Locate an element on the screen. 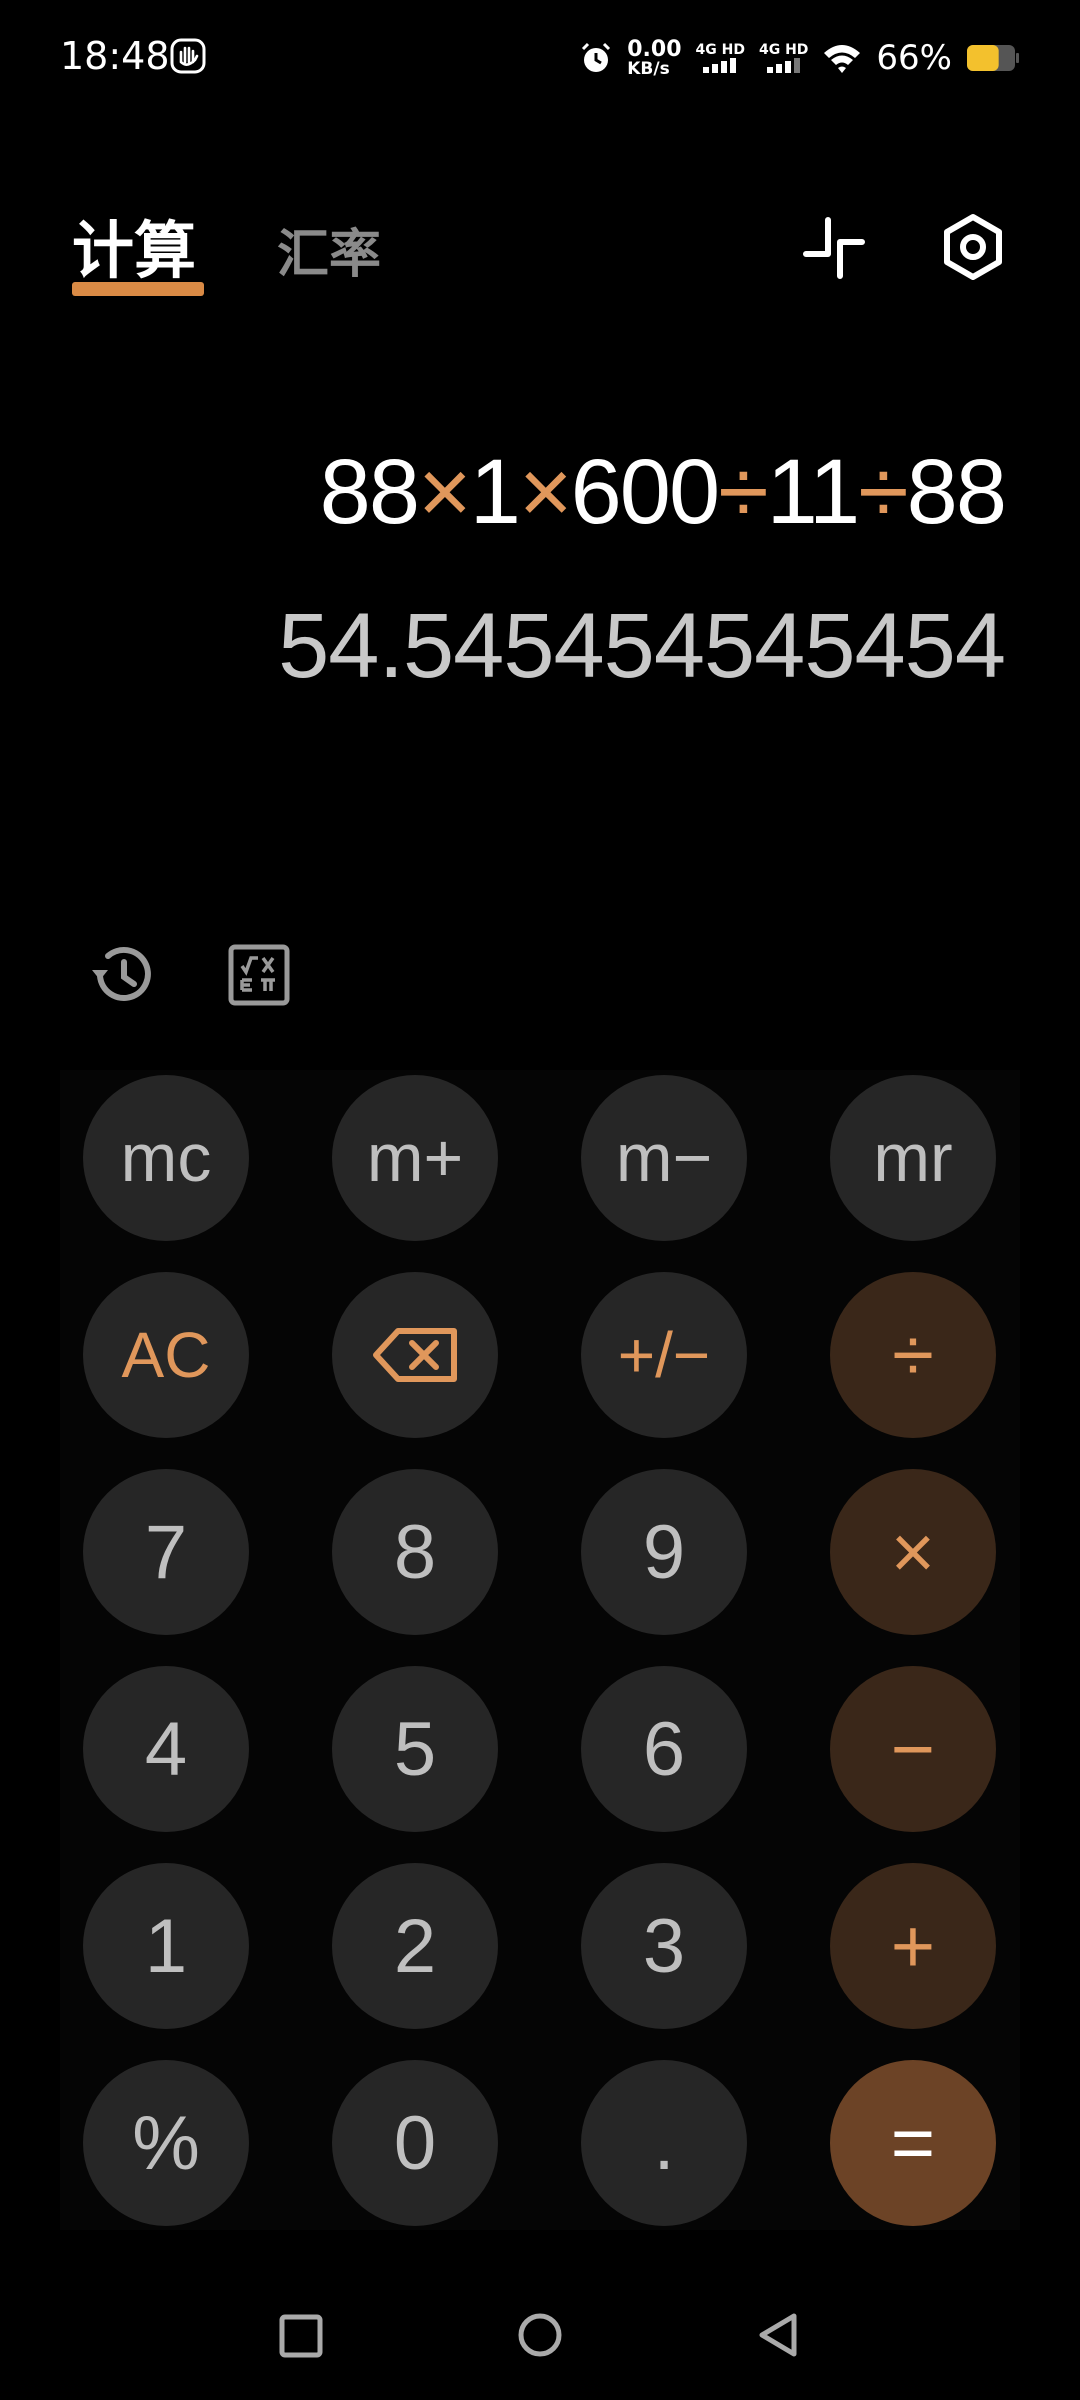 Image resolution: width=1080 pixels, height=2400 pixels. key-memory-recall: mr is located at coordinates (913, 1158).